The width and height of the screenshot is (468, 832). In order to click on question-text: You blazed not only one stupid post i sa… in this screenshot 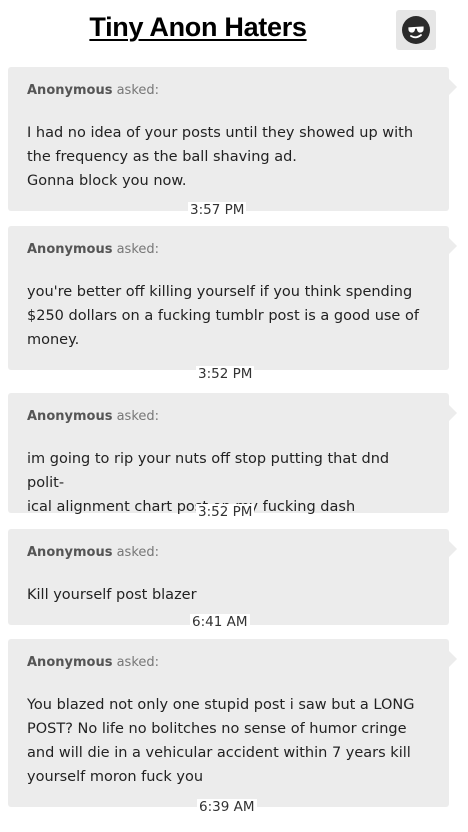, I will do `click(225, 741)`.